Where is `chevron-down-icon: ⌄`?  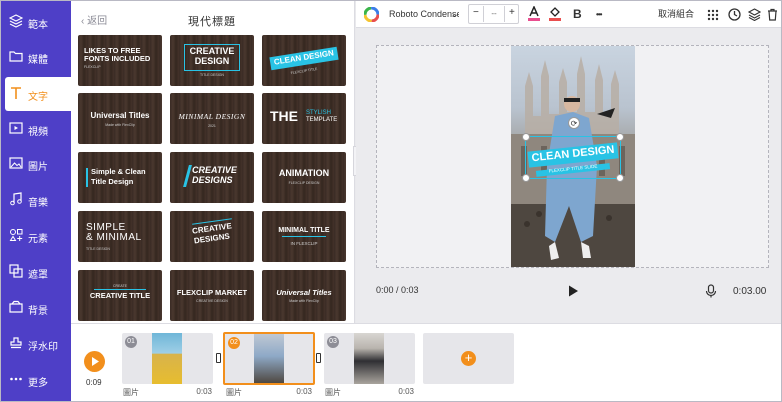
chevron-down-icon: ⌄ is located at coordinates (456, 14).